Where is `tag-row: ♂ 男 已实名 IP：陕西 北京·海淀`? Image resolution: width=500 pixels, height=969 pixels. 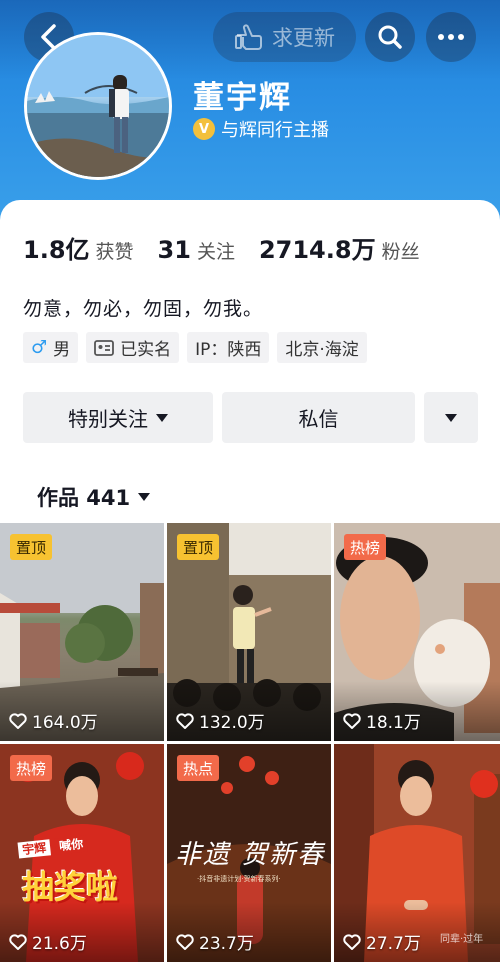 tag-row: ♂ 男 已实名 IP：陕西 北京·海淀 is located at coordinates (195, 347).